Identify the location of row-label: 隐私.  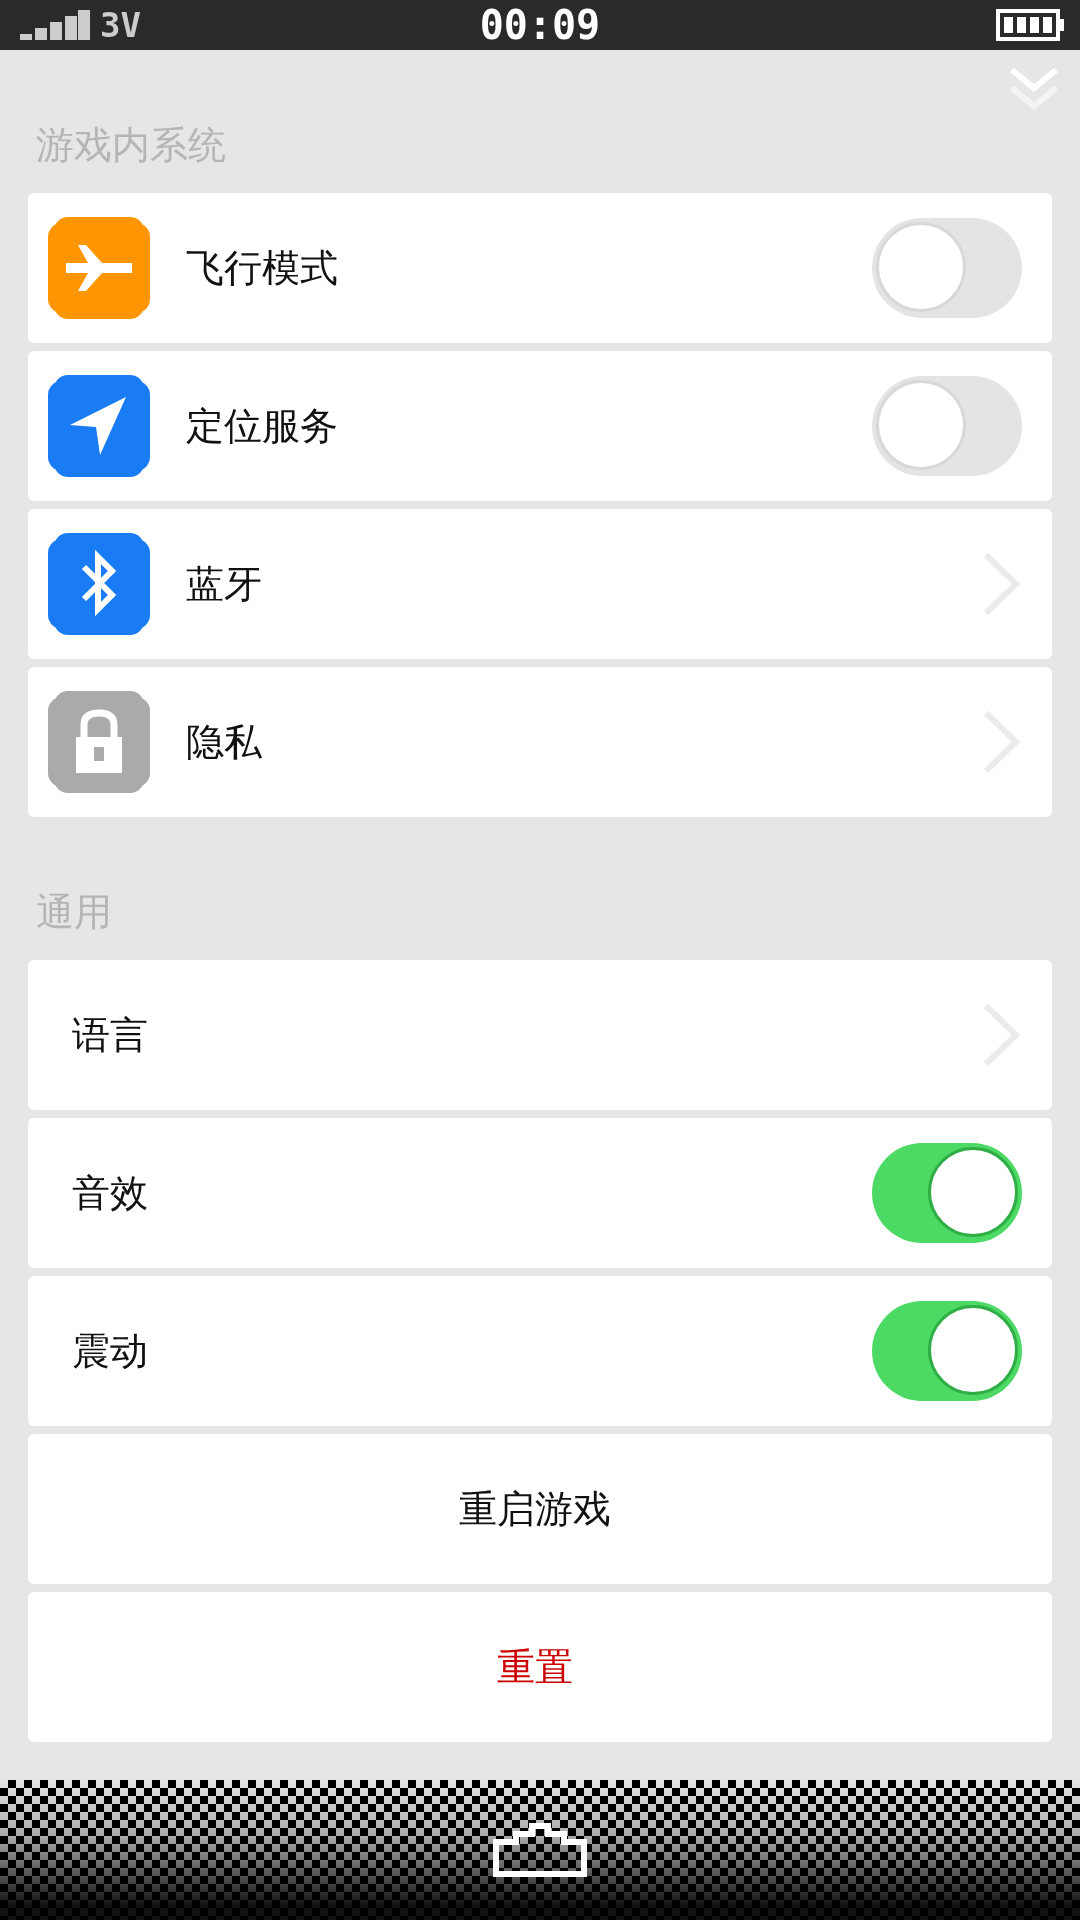
(224, 742).